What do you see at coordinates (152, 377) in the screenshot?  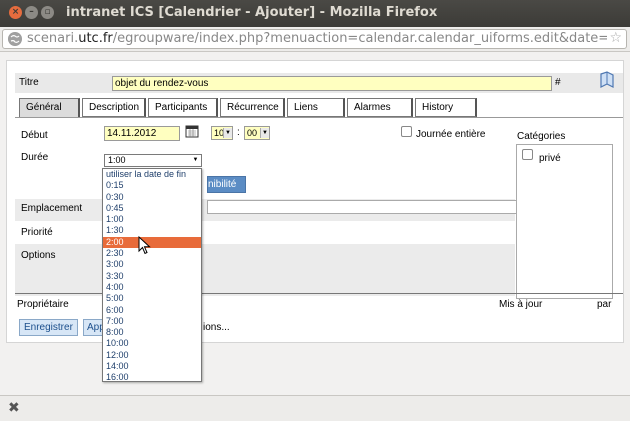 I see `duration-option: 16:00` at bounding box center [152, 377].